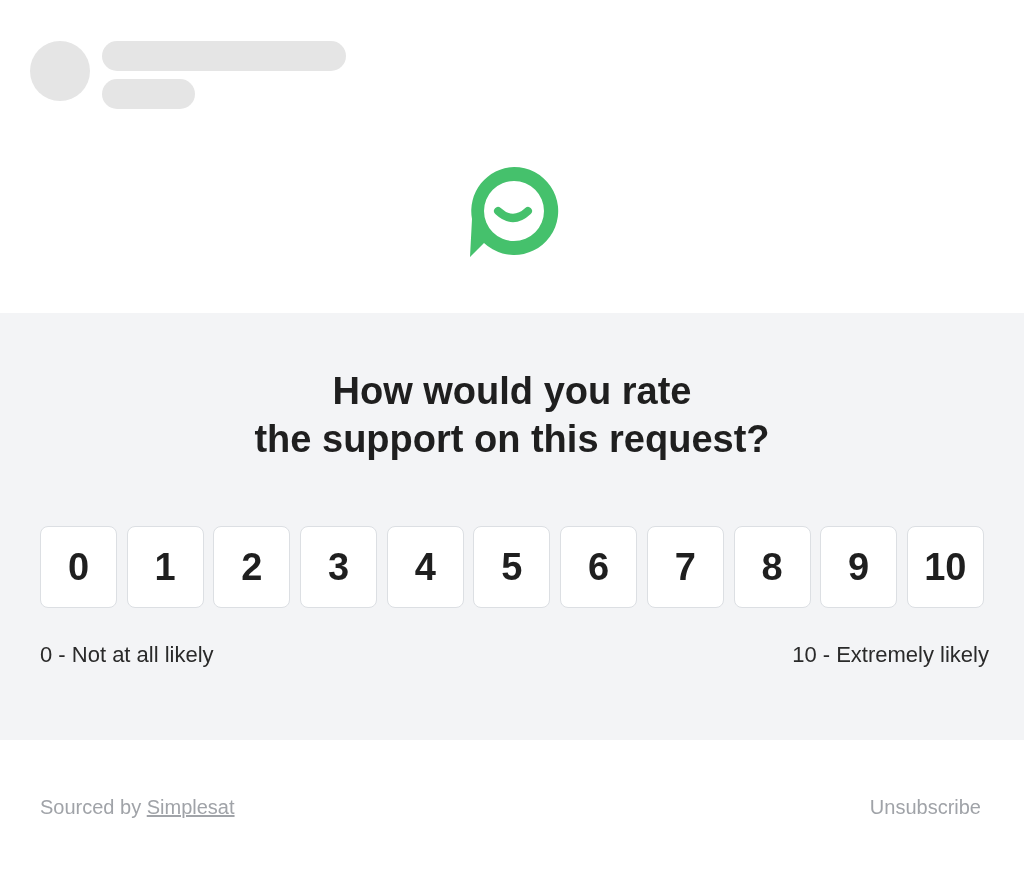 This screenshot has width=1024, height=886. Describe the element at coordinates (685, 567) in the screenshot. I see `rating-button: 7` at that location.